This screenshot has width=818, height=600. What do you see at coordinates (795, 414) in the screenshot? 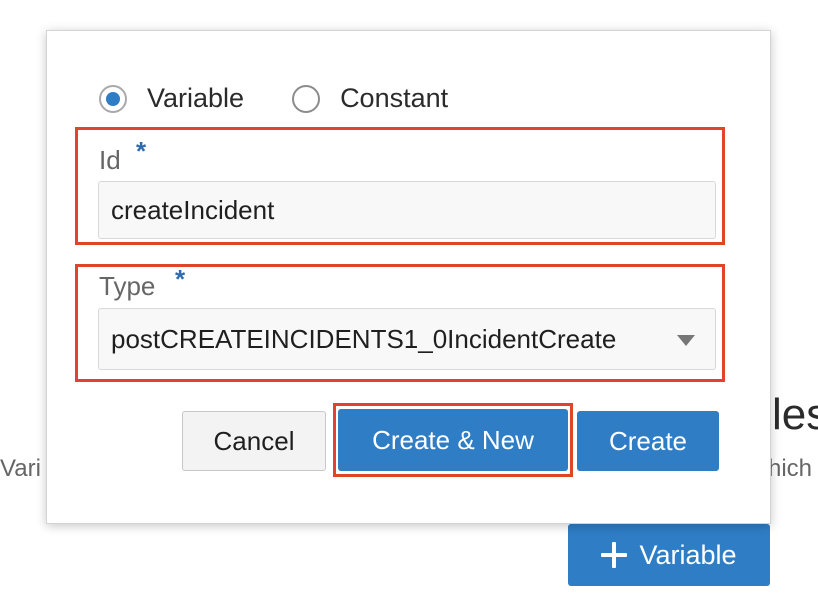
I see `background-heading-fragment: les` at bounding box center [795, 414].